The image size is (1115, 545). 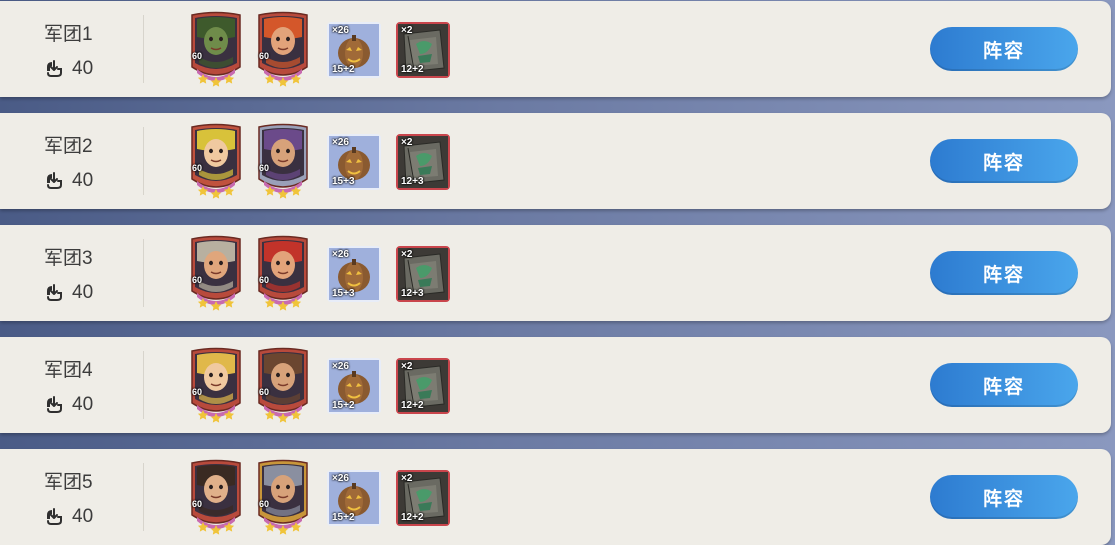 What do you see at coordinates (216, 385) in the screenshot?
I see `hero-portrait-blonde-youth-icon: 60` at bounding box center [216, 385].